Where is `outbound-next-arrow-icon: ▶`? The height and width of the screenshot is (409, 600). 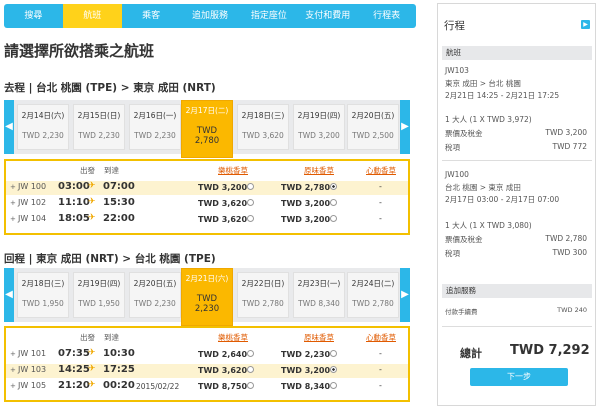
outbound-next-arrow-icon: ▶ is located at coordinates (405, 127).